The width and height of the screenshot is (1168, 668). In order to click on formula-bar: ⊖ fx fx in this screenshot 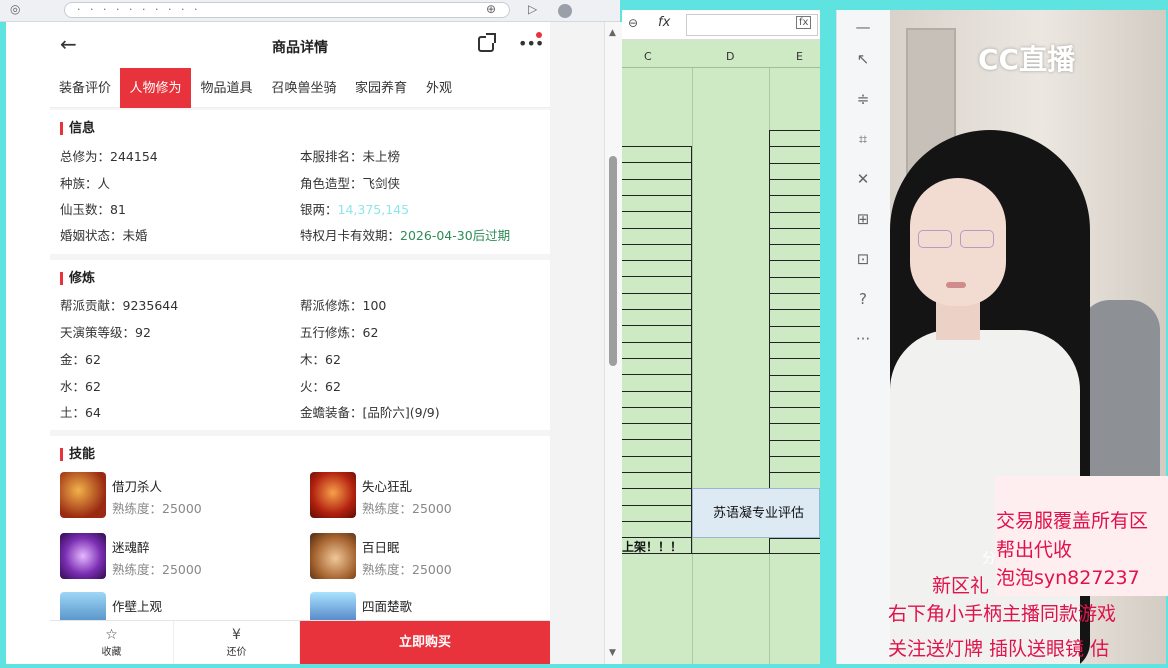, I will do `click(721, 25)`.